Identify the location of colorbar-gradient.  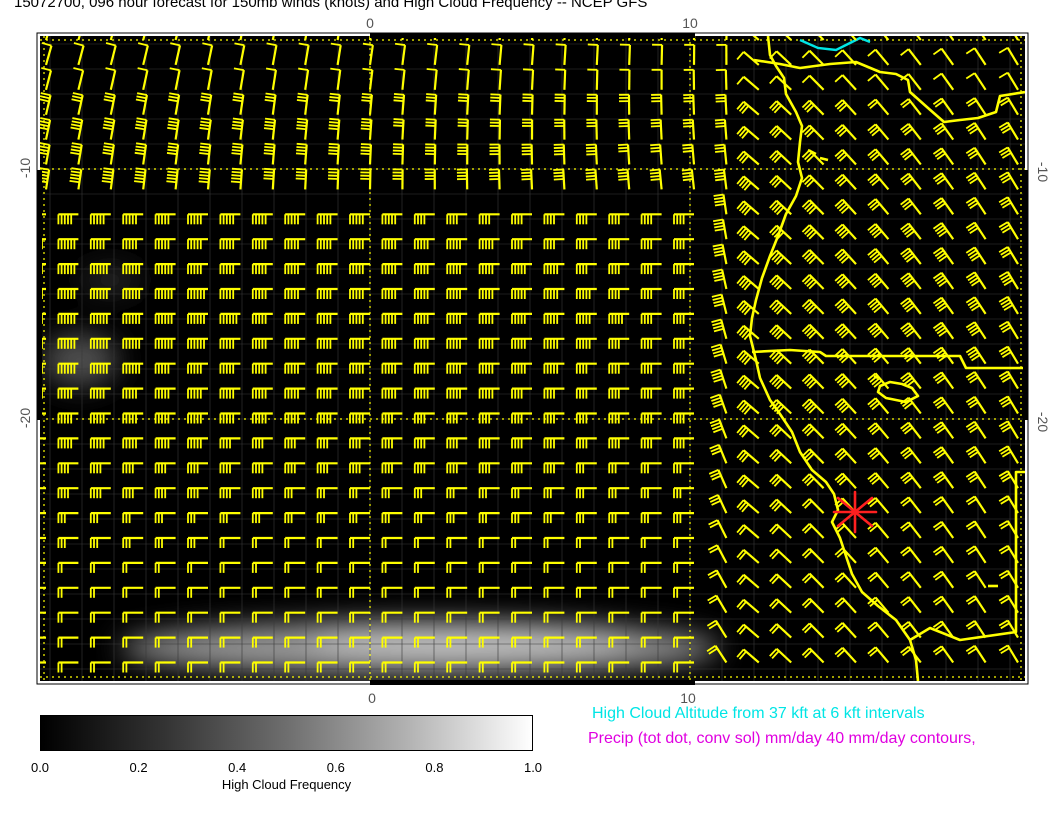
(286, 733).